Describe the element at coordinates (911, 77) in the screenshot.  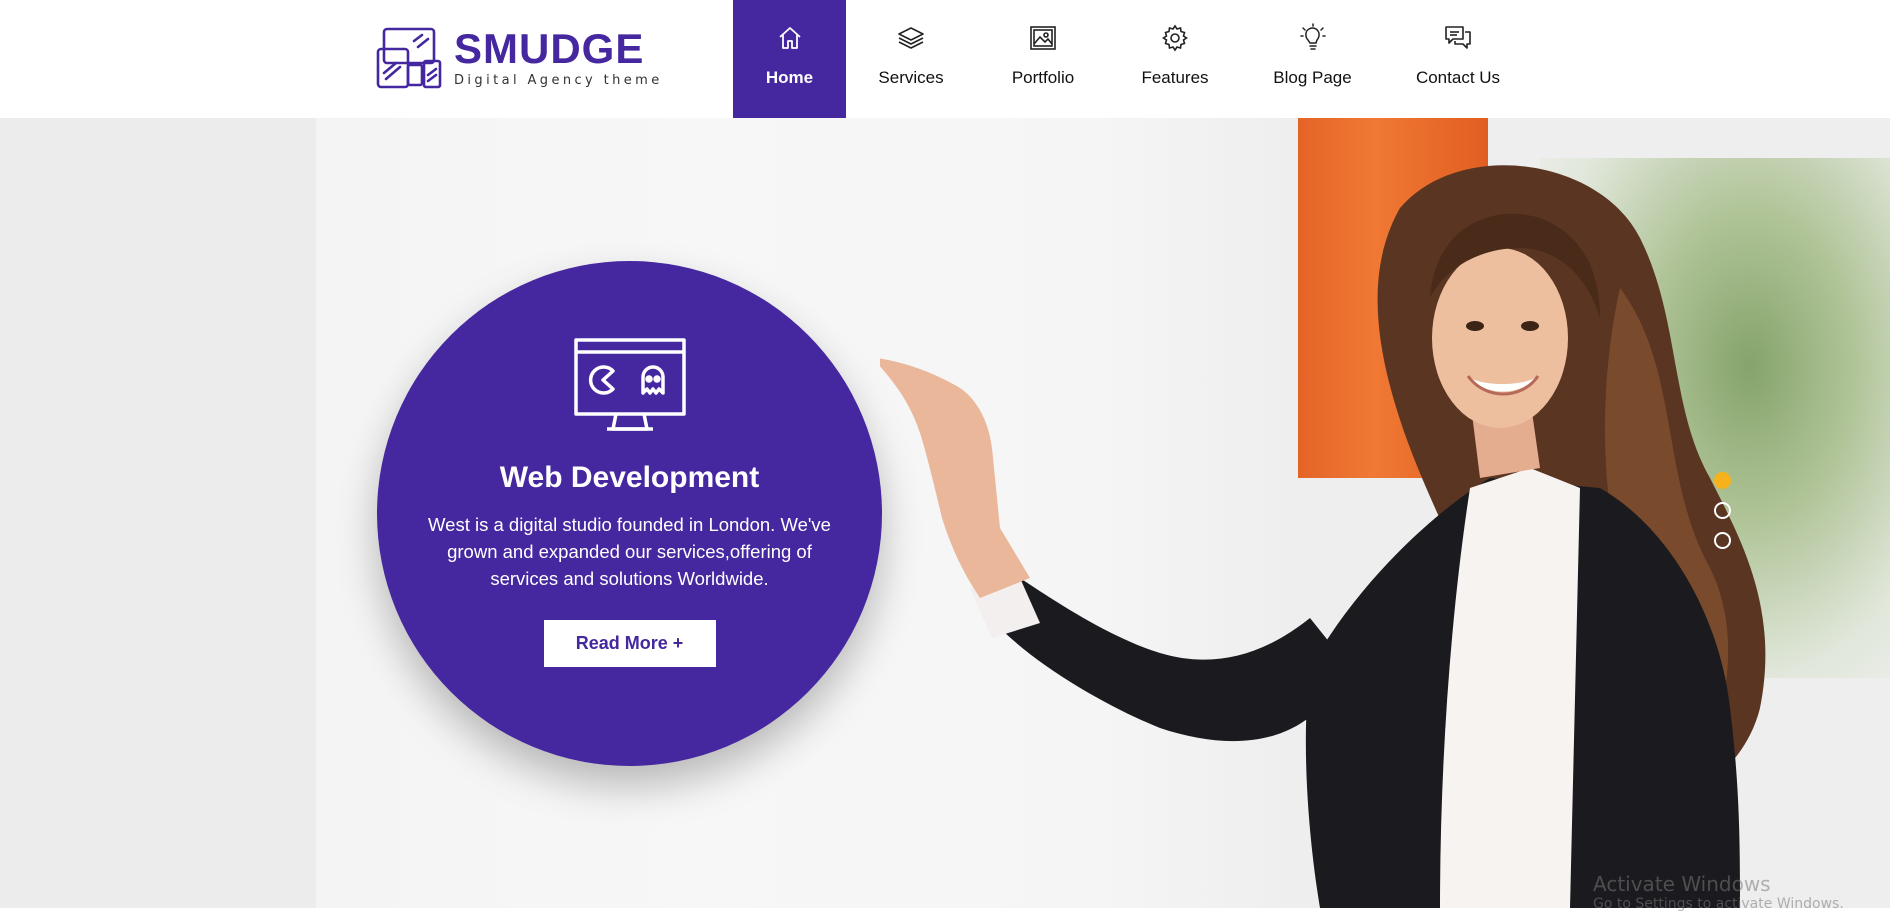
I see `nav-label-services: Services` at that location.